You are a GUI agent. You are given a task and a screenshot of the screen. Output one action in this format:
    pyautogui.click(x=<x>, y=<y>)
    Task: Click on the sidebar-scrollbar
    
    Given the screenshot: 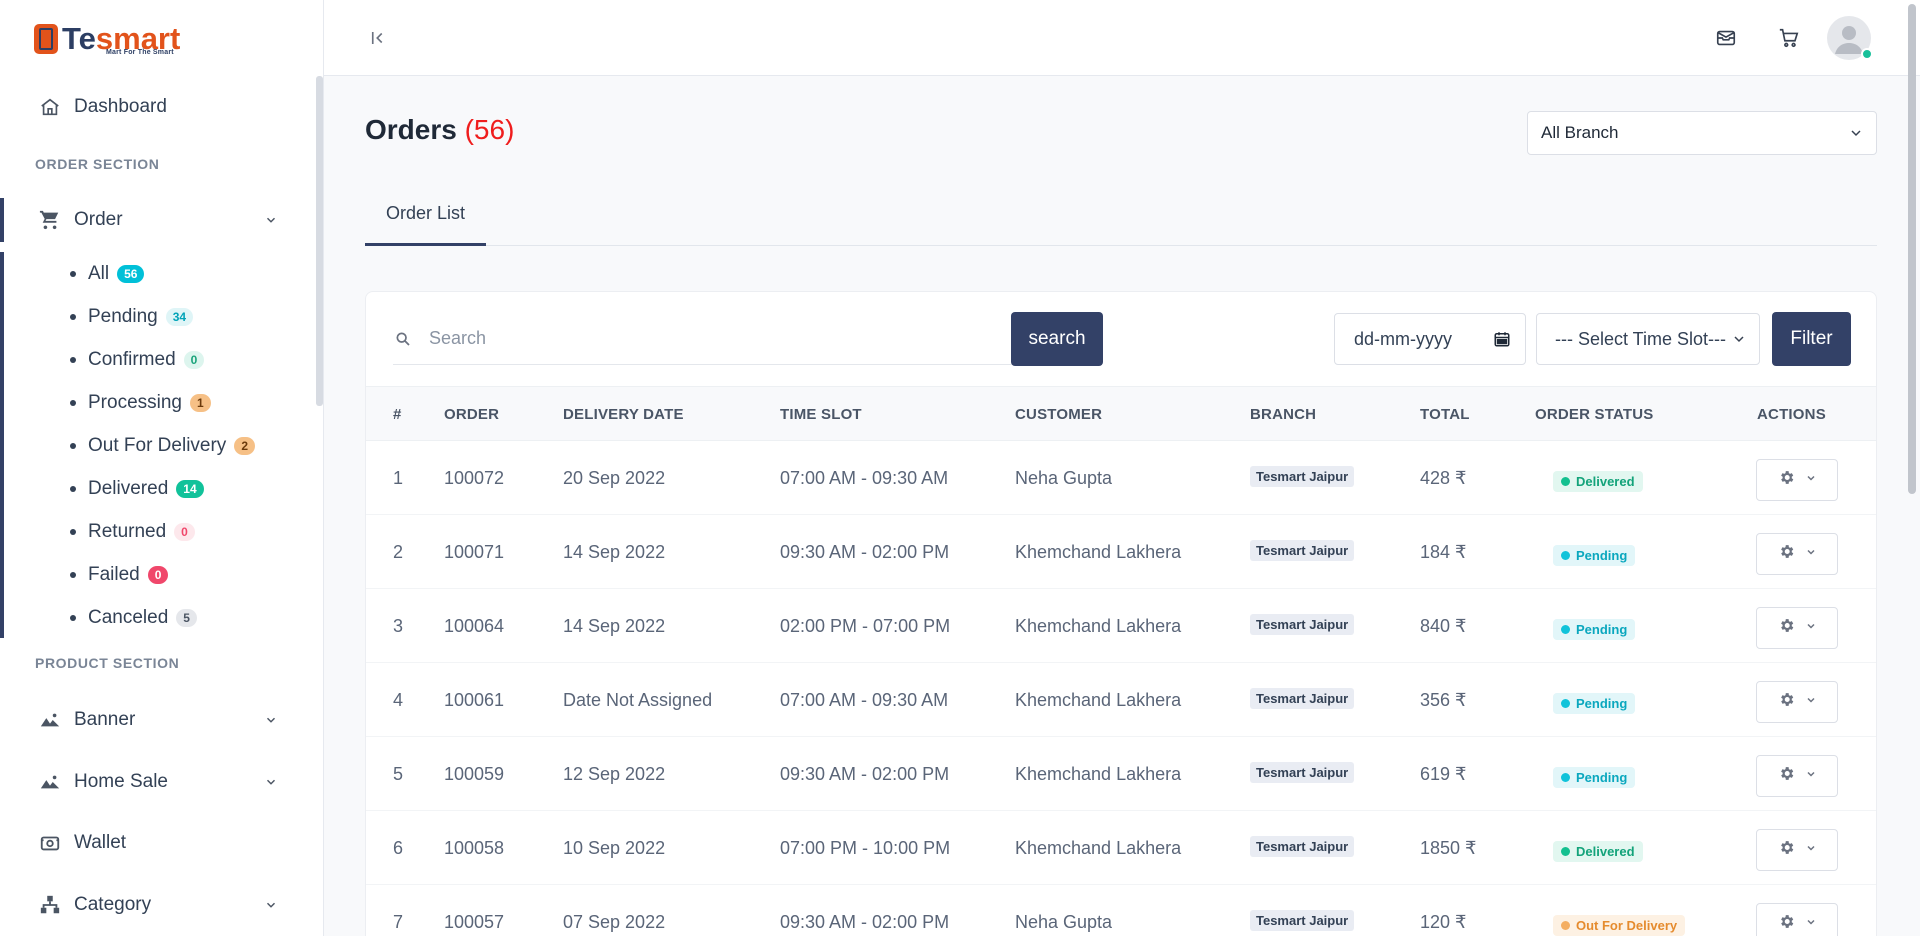 What is the action you would take?
    pyautogui.click(x=319, y=241)
    